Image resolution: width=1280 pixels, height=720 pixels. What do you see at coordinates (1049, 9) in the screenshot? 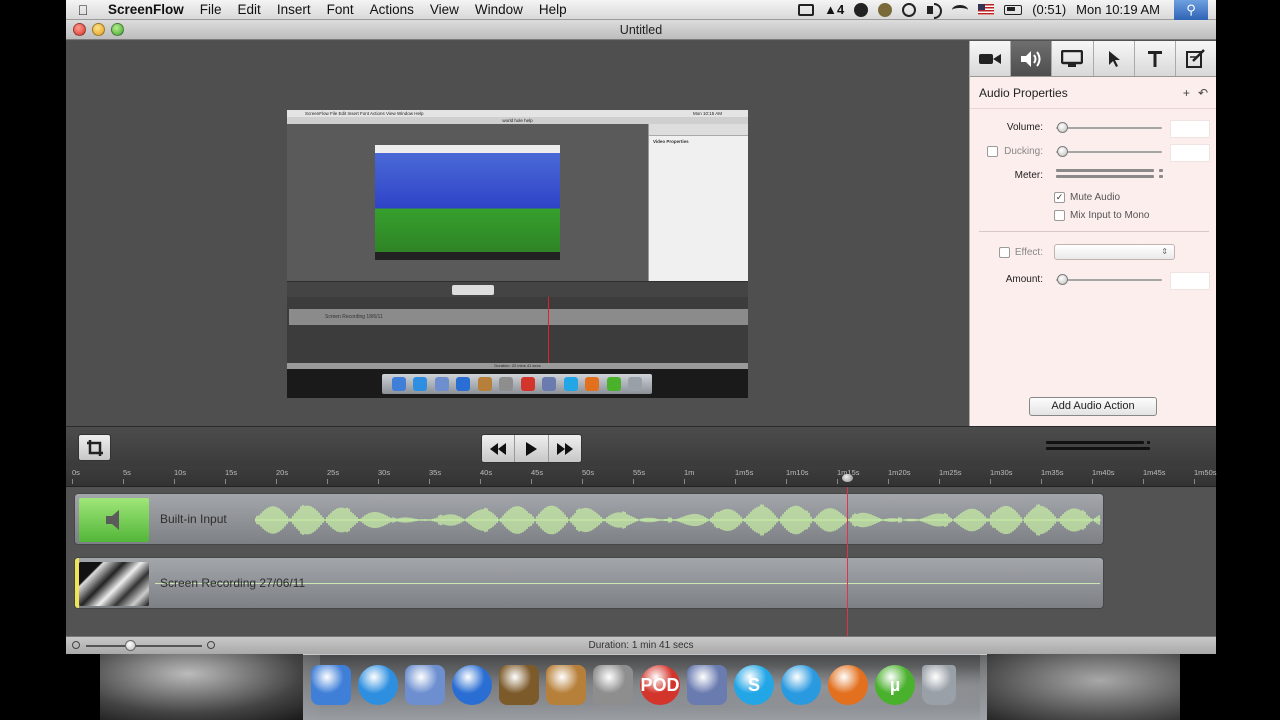
I see `battery-time: (0:51)` at bounding box center [1049, 9].